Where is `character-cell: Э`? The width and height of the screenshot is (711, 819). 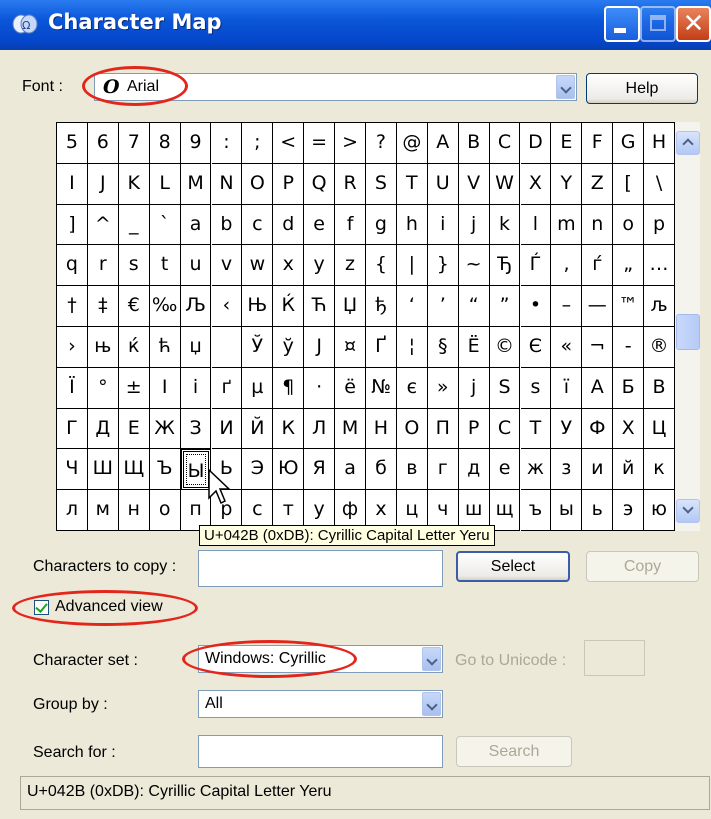
character-cell: Э is located at coordinates (258, 470).